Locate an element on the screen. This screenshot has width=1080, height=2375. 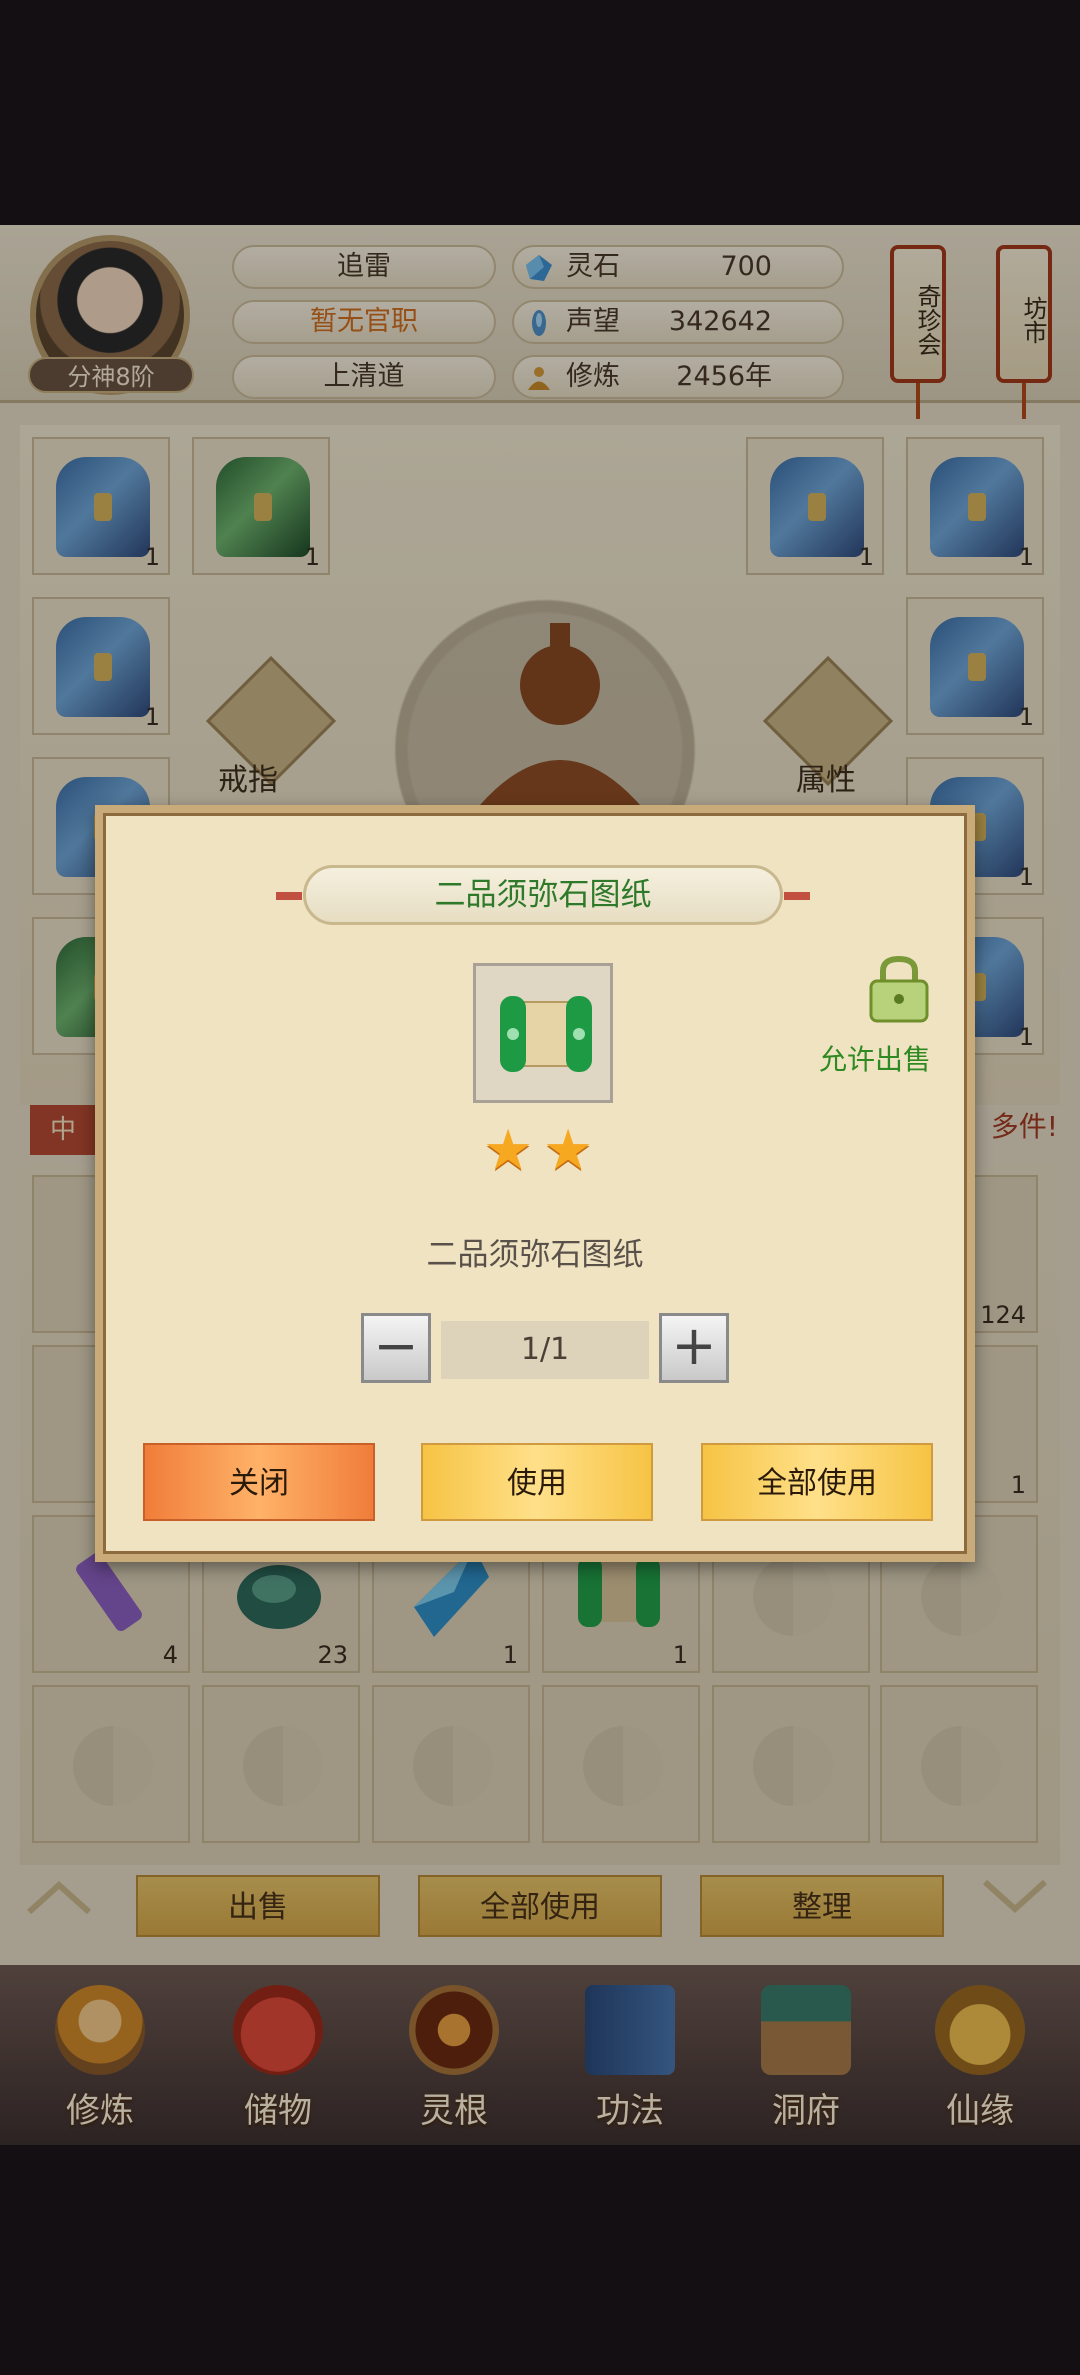
use-all-dialog-button: 全部使用 is located at coordinates (817, 1482).